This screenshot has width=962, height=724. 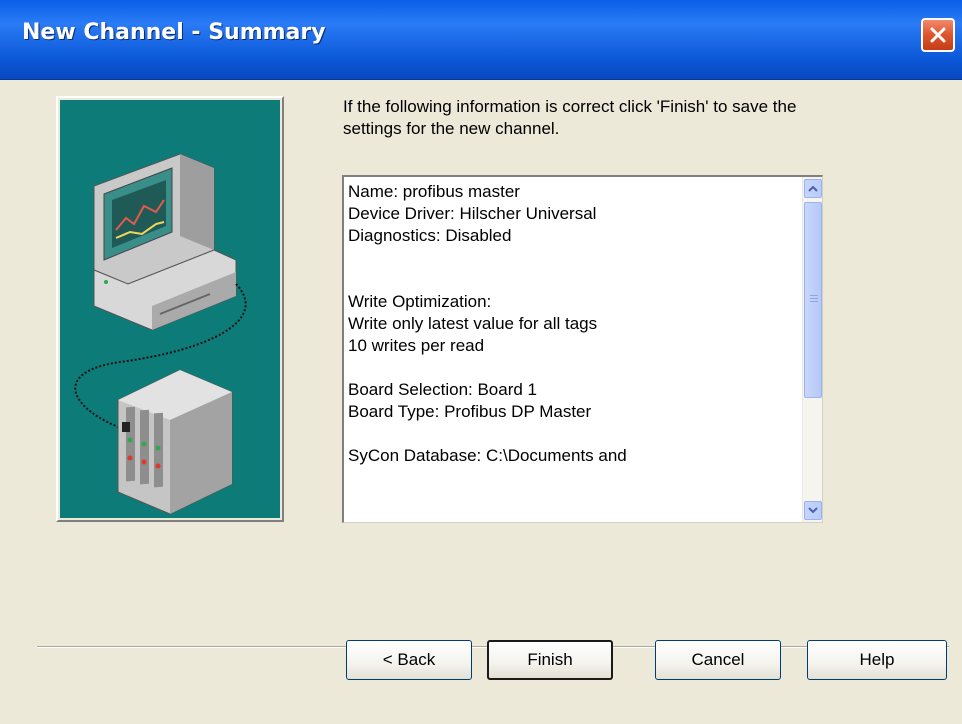 I want to click on vertical-scrollbar, so click(x=812, y=349).